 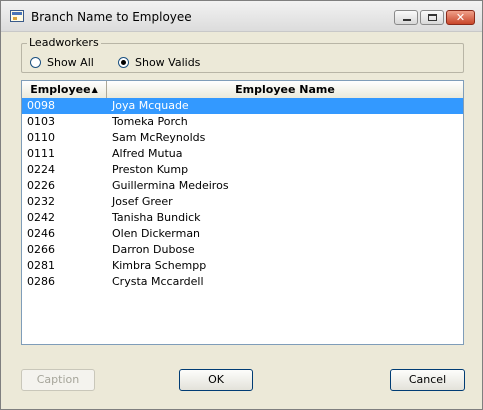 What do you see at coordinates (41, 217) in the screenshot?
I see `employee-id-cell: 0242` at bounding box center [41, 217].